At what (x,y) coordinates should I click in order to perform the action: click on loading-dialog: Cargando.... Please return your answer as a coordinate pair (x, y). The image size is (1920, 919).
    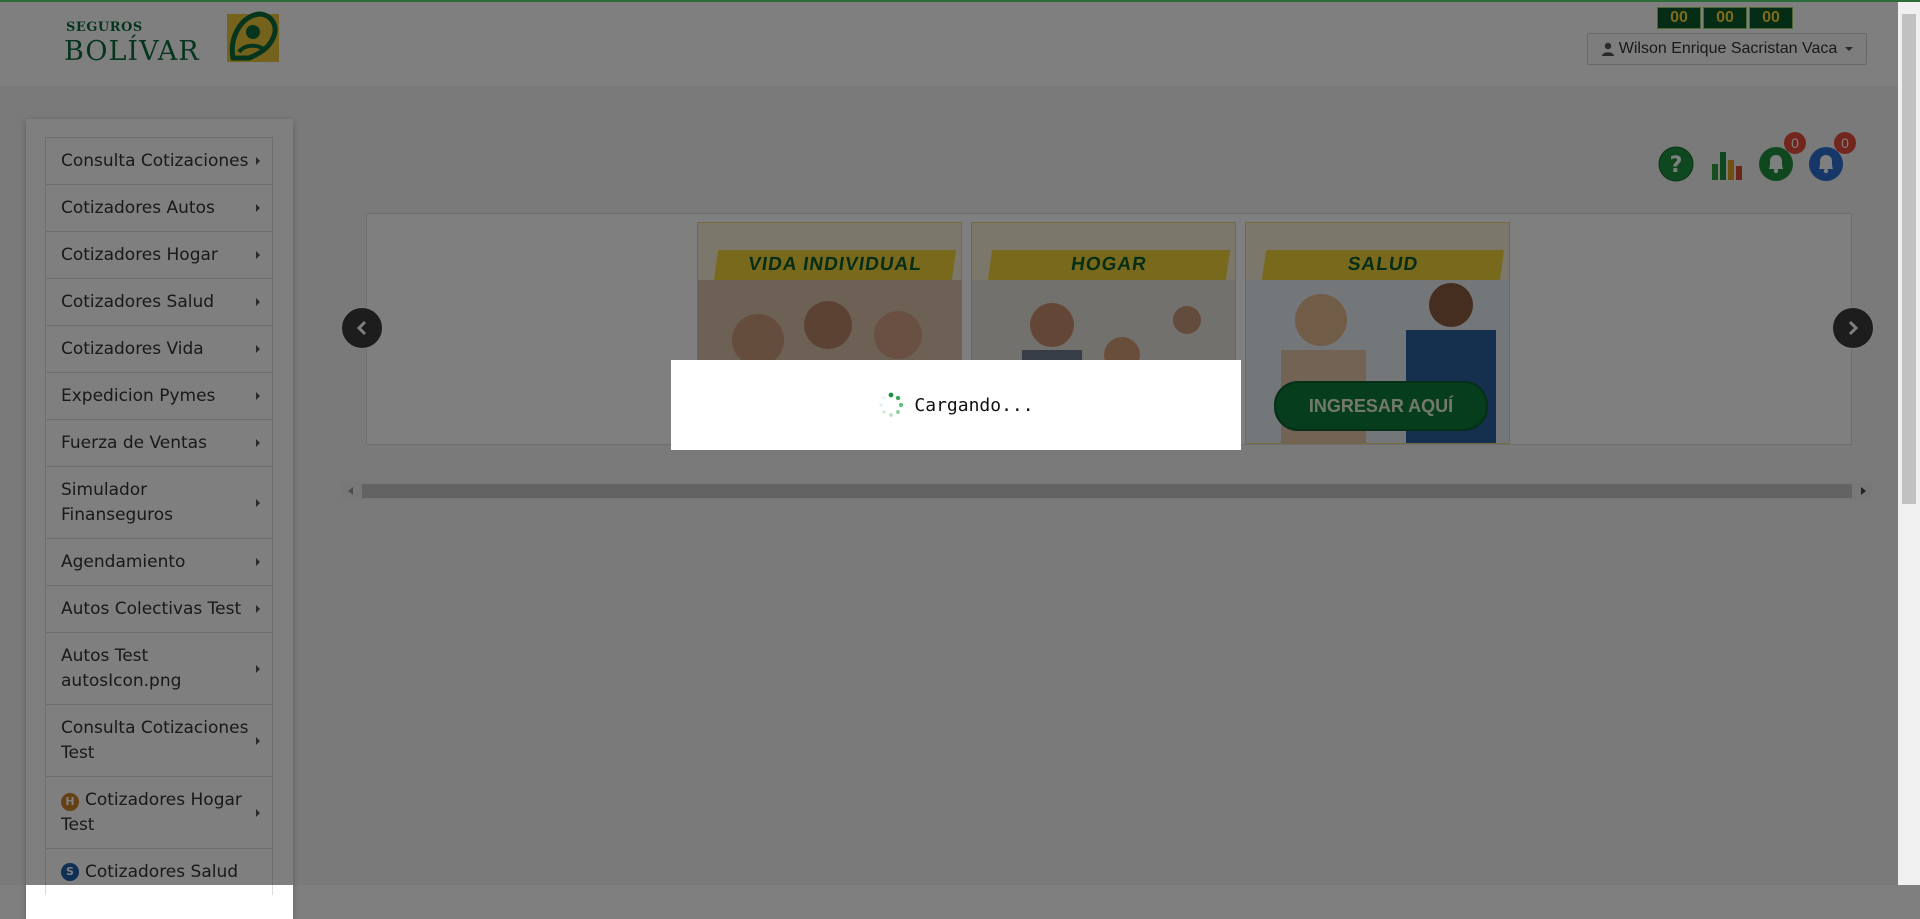
    Looking at the image, I should click on (956, 405).